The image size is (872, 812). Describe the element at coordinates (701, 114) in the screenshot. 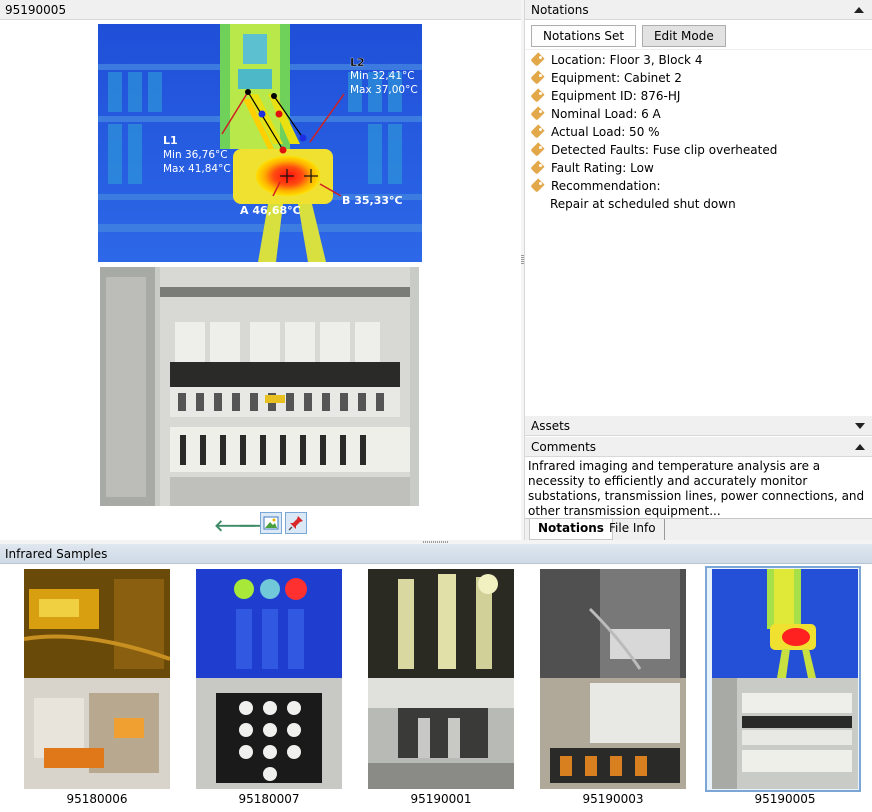

I see `notation-nominal-load: Nominal Load: 6 A` at that location.